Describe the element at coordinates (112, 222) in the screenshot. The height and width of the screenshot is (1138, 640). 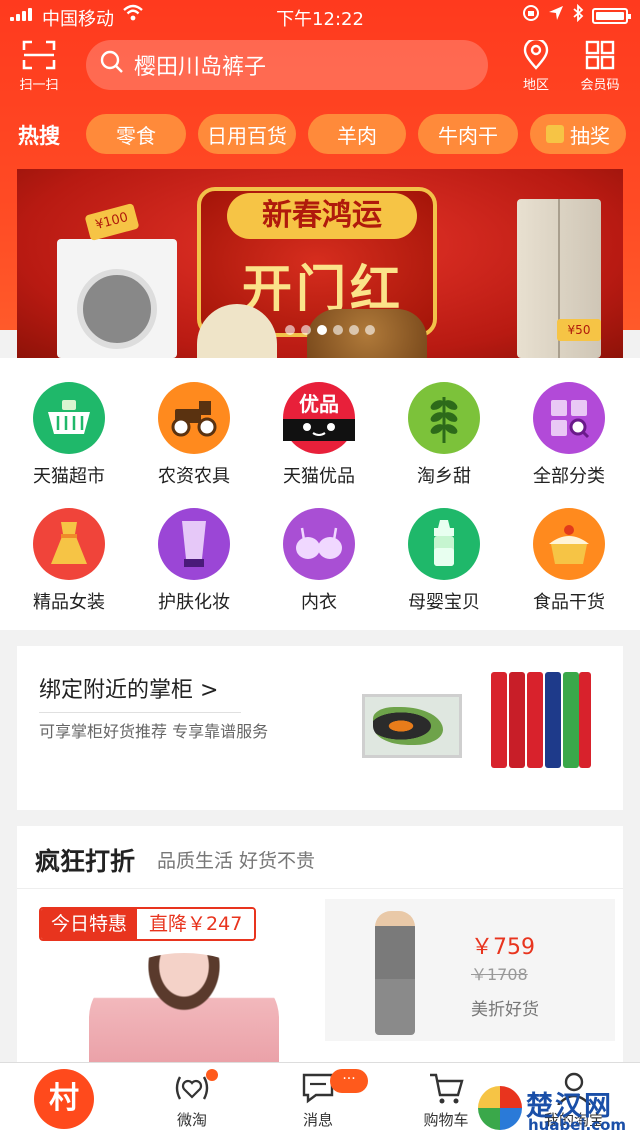
I see `coupon-tag: ¥100` at that location.